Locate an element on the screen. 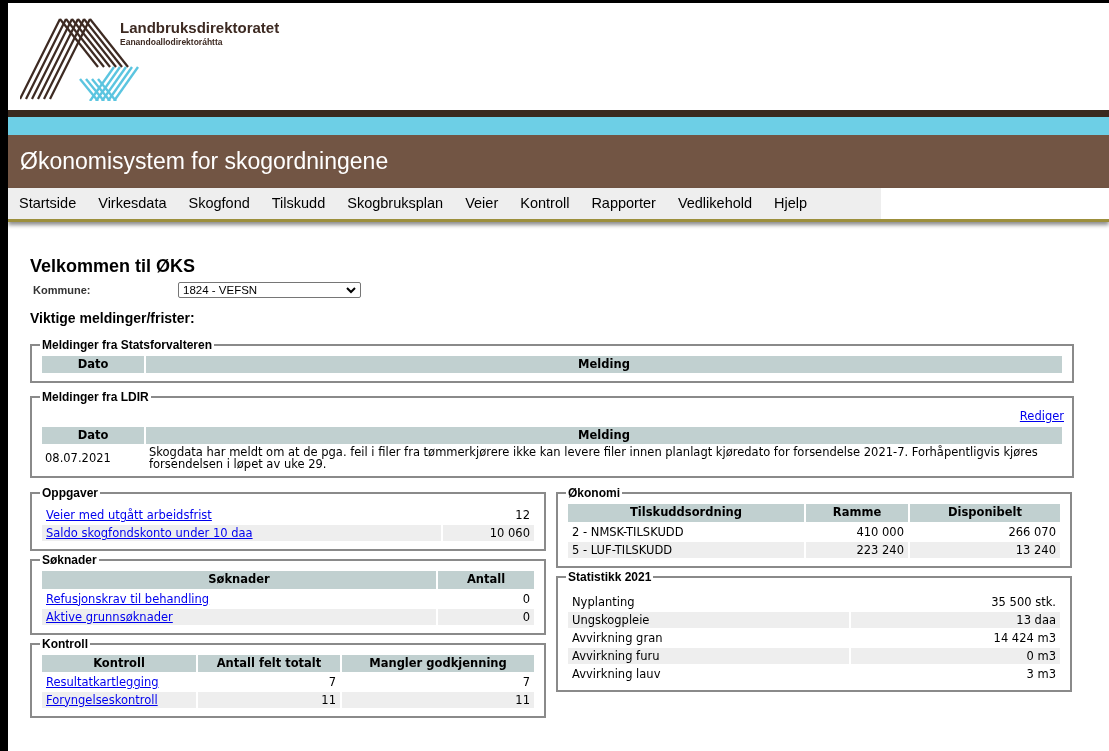 The height and width of the screenshot is (751, 1109). nav-link: Hjelp is located at coordinates (791, 203).